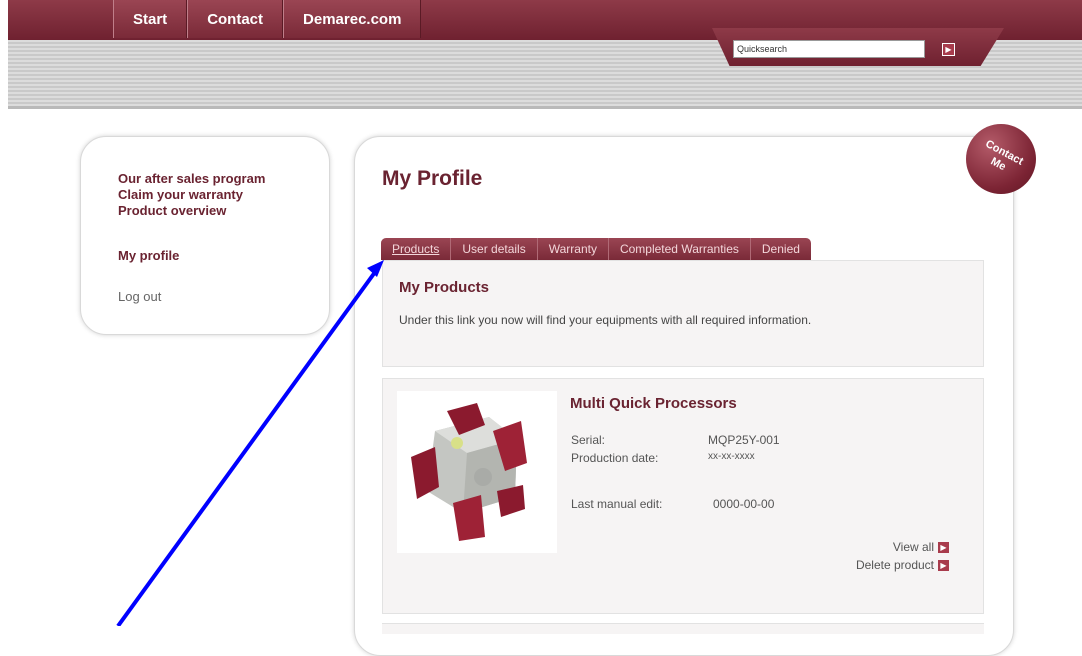  What do you see at coordinates (250, 443) in the screenshot?
I see `annotation-arrow` at bounding box center [250, 443].